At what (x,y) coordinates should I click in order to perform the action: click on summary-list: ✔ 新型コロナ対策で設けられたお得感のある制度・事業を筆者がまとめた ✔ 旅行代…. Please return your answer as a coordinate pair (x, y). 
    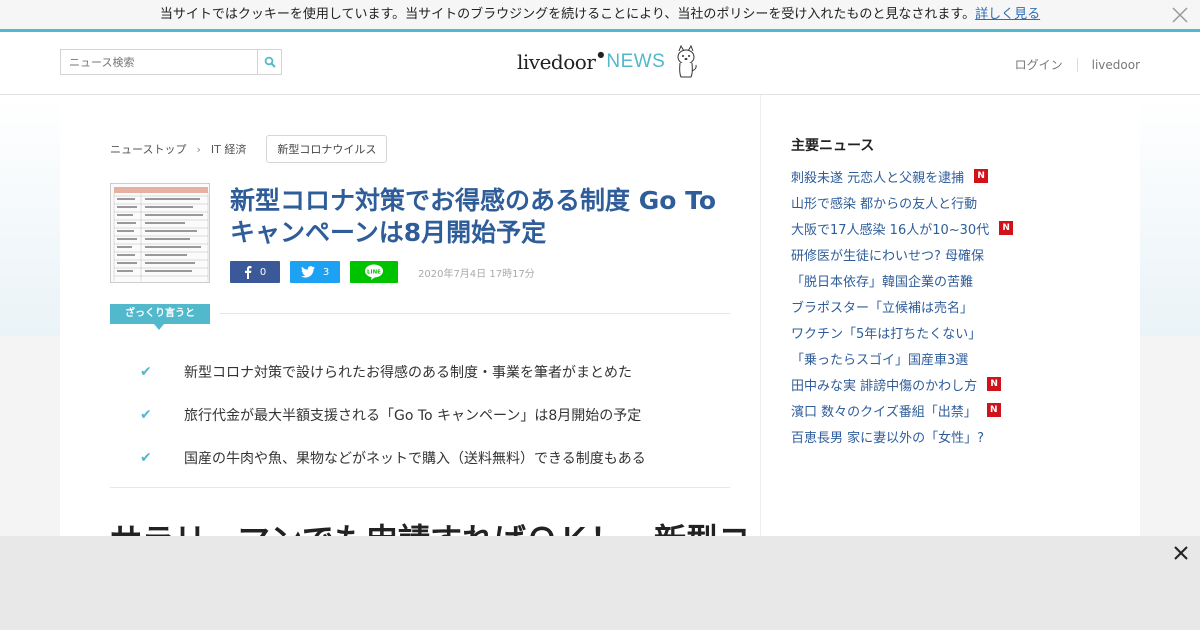
    Looking at the image, I should click on (440, 414).